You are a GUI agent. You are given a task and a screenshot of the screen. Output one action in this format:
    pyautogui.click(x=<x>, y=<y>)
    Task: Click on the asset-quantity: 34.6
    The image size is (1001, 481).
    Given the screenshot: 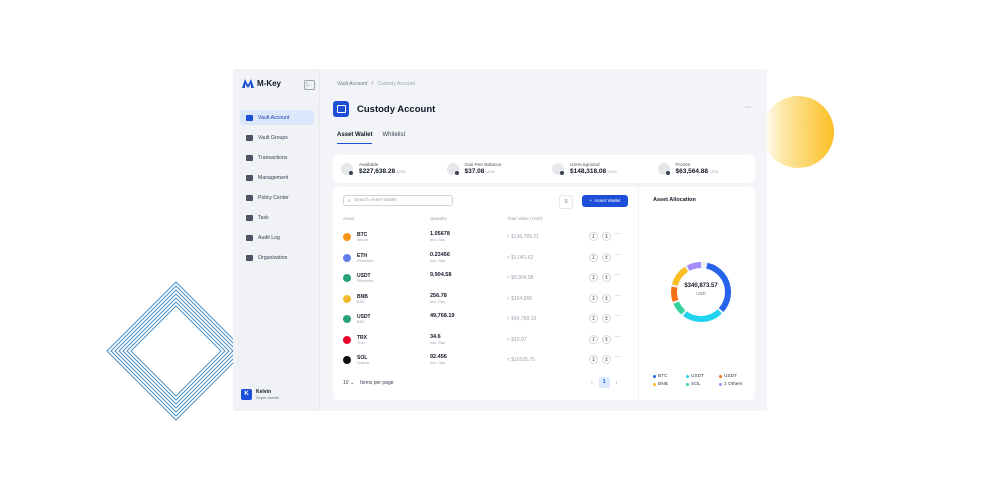 What is the action you would take?
    pyautogui.click(x=435, y=336)
    